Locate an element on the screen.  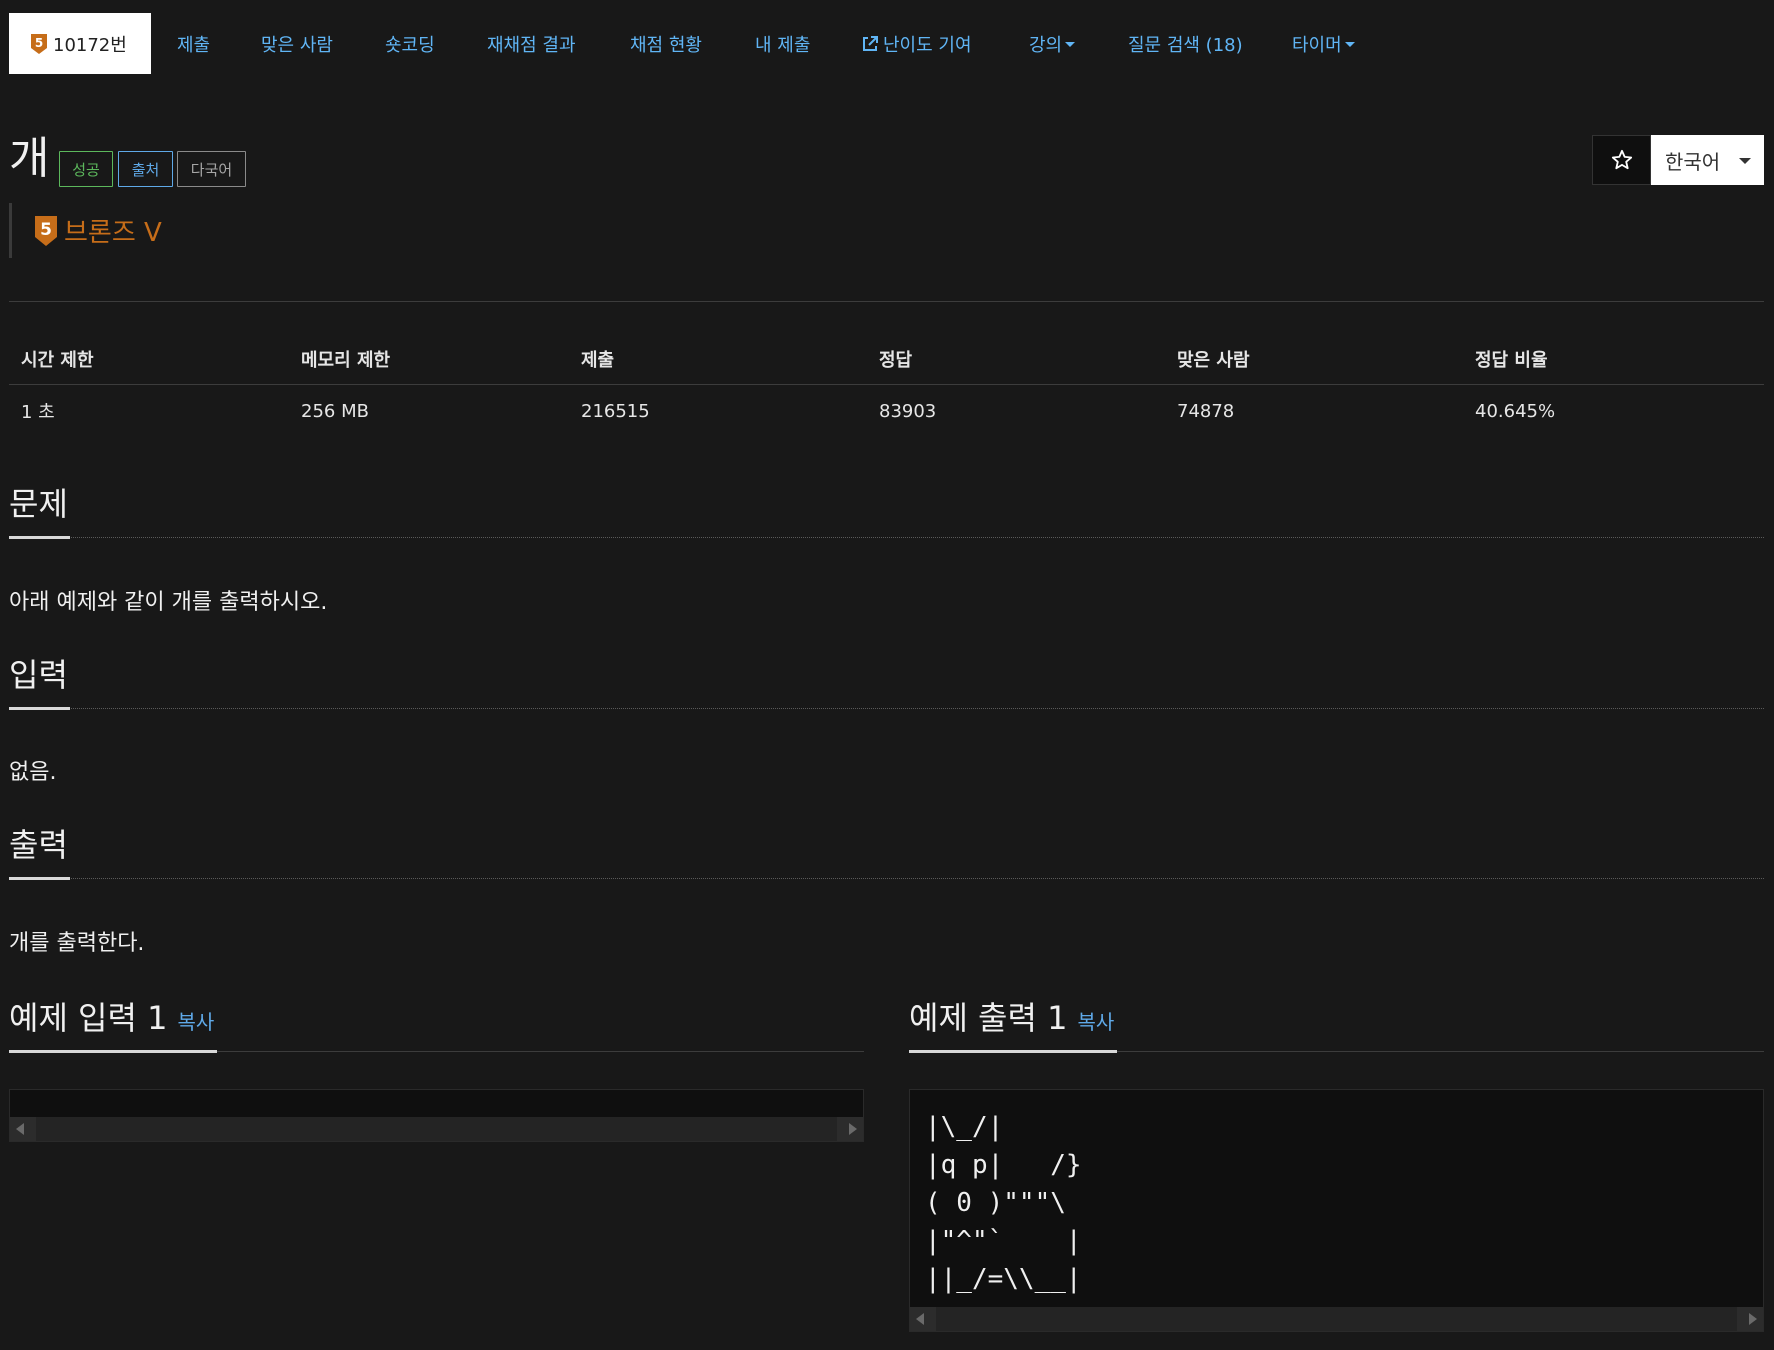
star-icon is located at coordinates (1621, 159).